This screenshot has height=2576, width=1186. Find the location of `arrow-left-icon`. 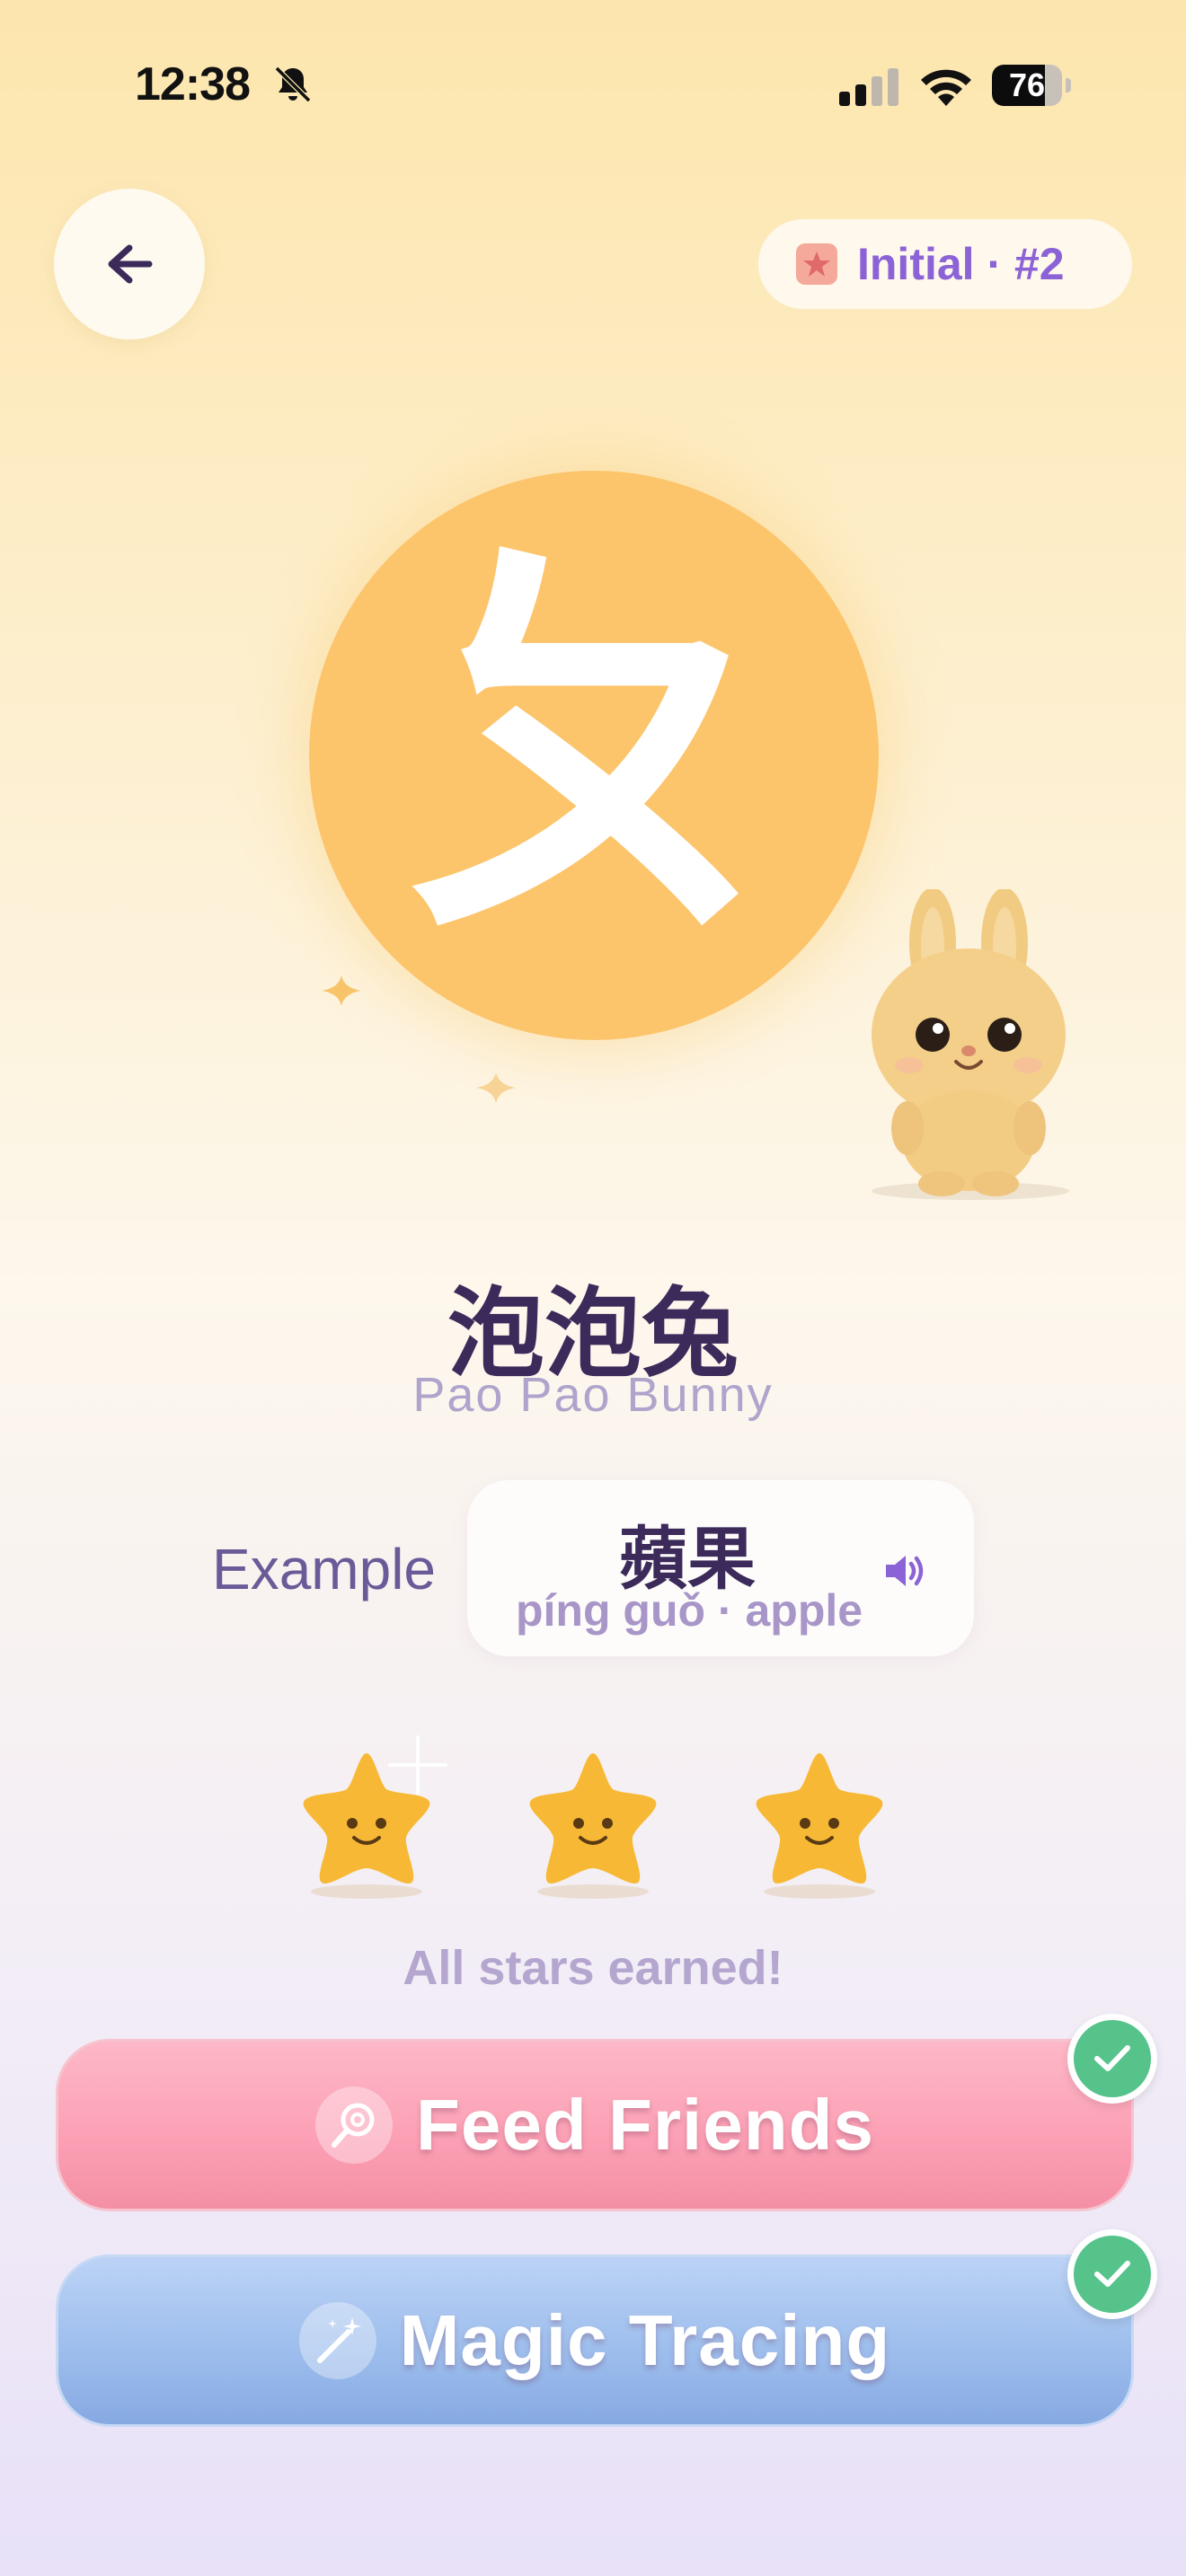

arrow-left-icon is located at coordinates (130, 264).